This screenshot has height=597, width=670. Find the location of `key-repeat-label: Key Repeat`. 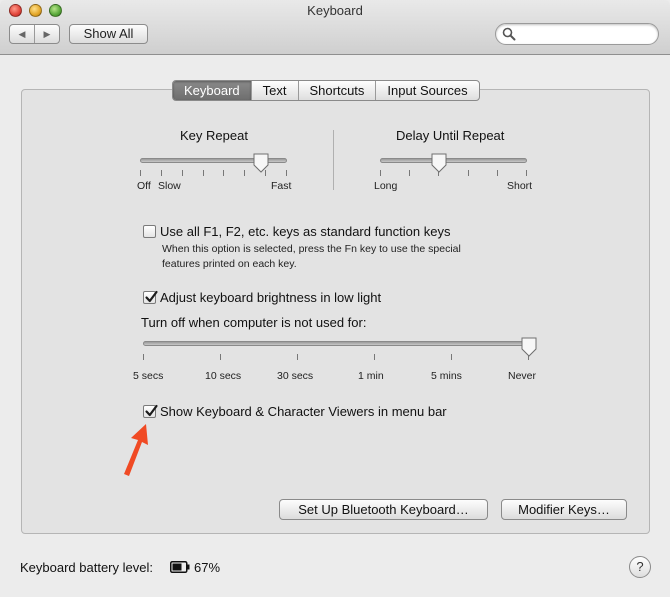

key-repeat-label: Key Repeat is located at coordinates (214, 135).